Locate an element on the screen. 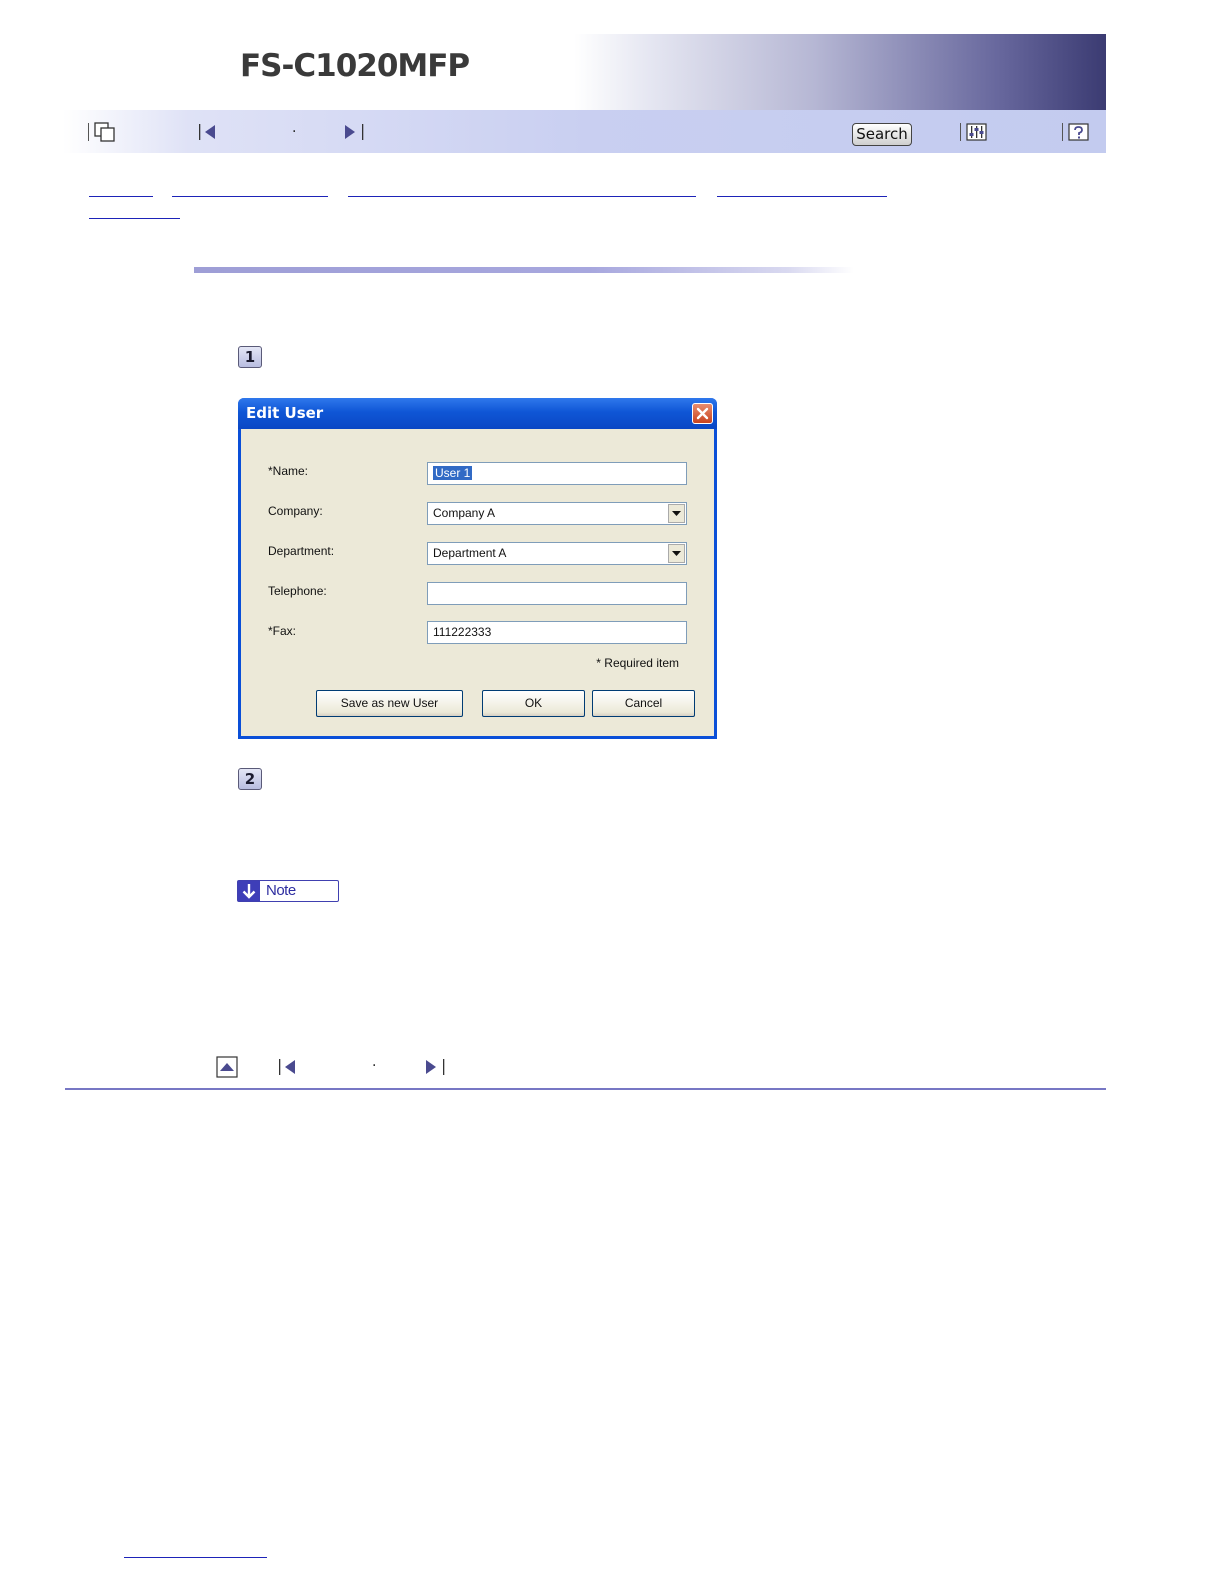  note-badge: Note is located at coordinates (288, 891).